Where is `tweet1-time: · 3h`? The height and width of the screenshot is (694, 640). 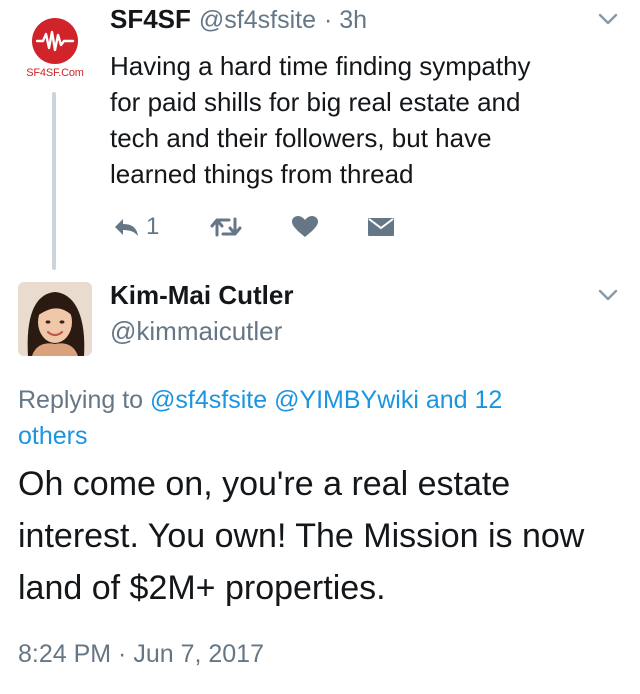 tweet1-time: · 3h is located at coordinates (345, 20).